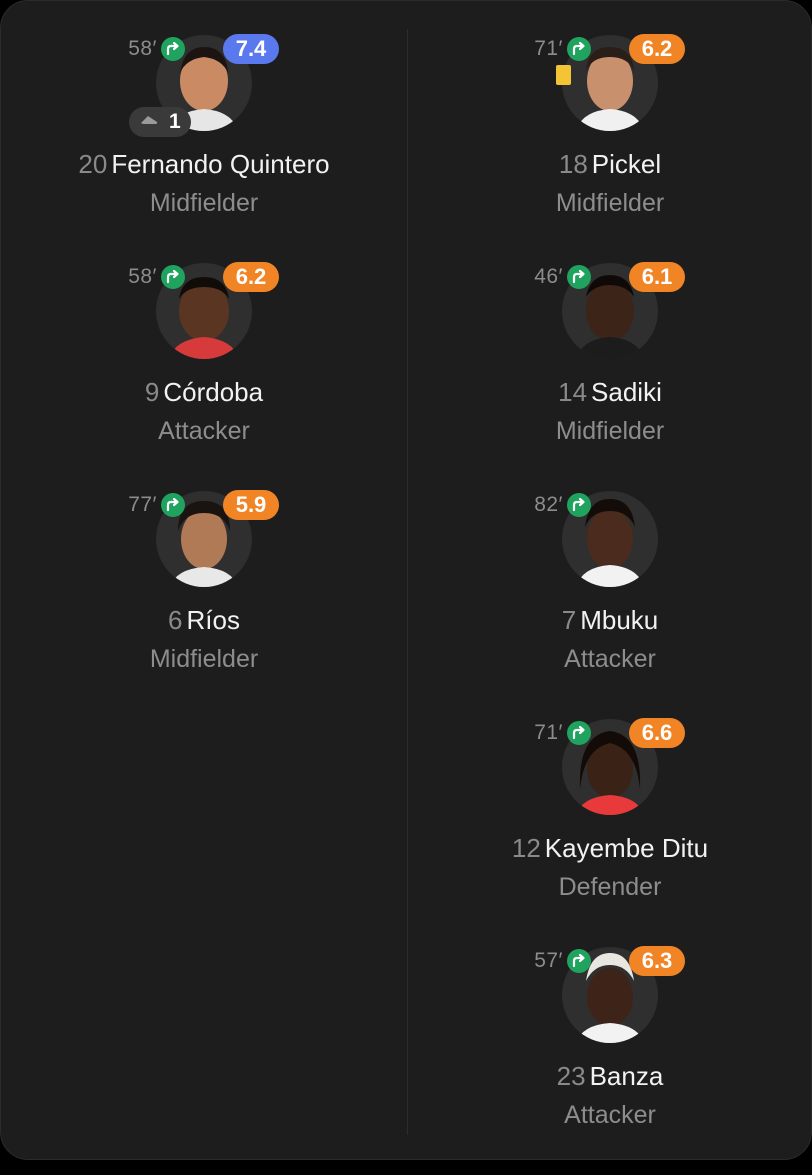 The width and height of the screenshot is (812, 1175). I want to click on player-name: Pickel, so click(626, 164).